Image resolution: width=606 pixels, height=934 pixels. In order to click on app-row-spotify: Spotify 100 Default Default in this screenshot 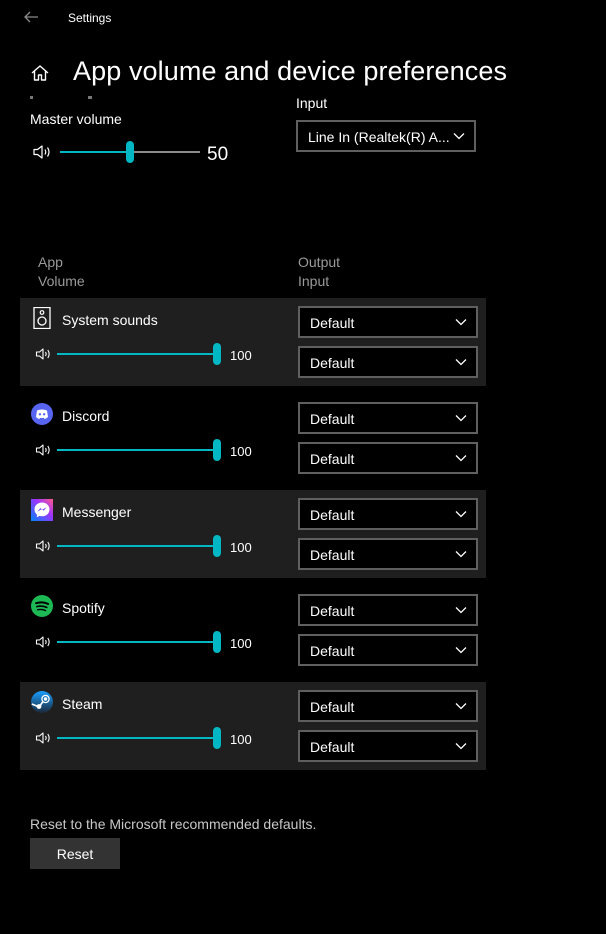, I will do `click(303, 630)`.